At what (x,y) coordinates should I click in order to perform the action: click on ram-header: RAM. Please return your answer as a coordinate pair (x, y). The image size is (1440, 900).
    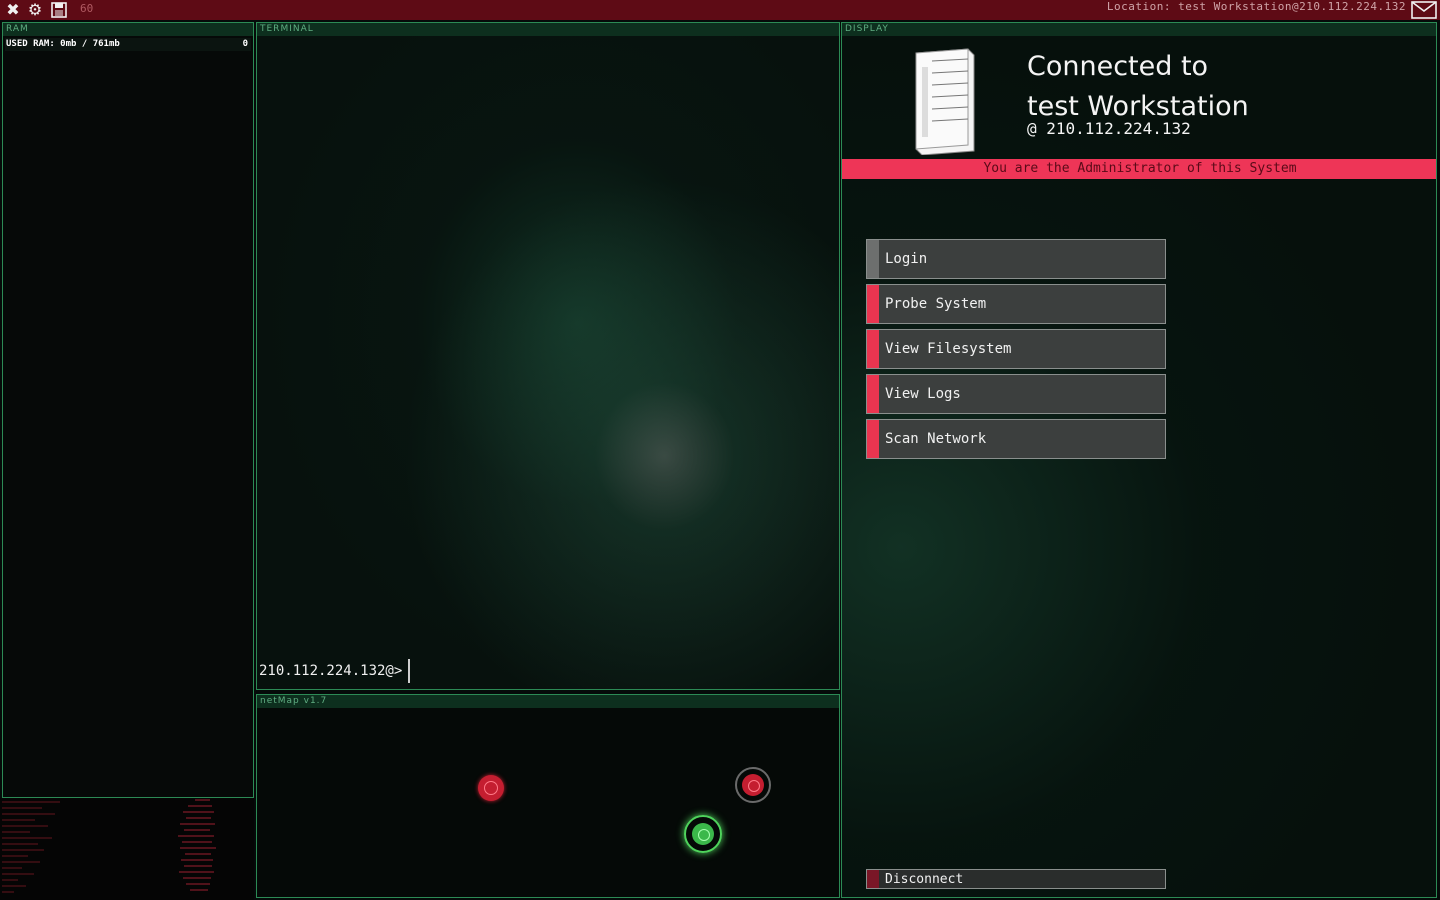
    Looking at the image, I should click on (128, 29).